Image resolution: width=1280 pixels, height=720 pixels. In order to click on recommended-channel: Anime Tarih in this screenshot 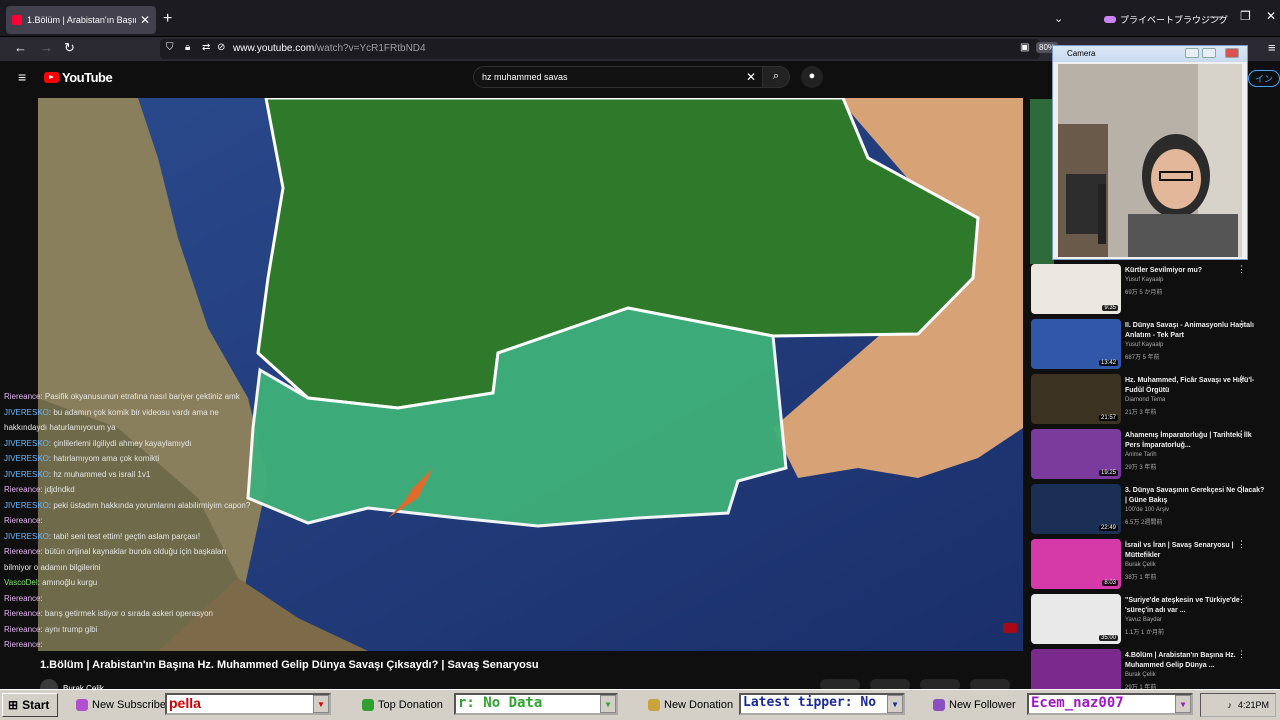, I will do `click(1141, 455)`.